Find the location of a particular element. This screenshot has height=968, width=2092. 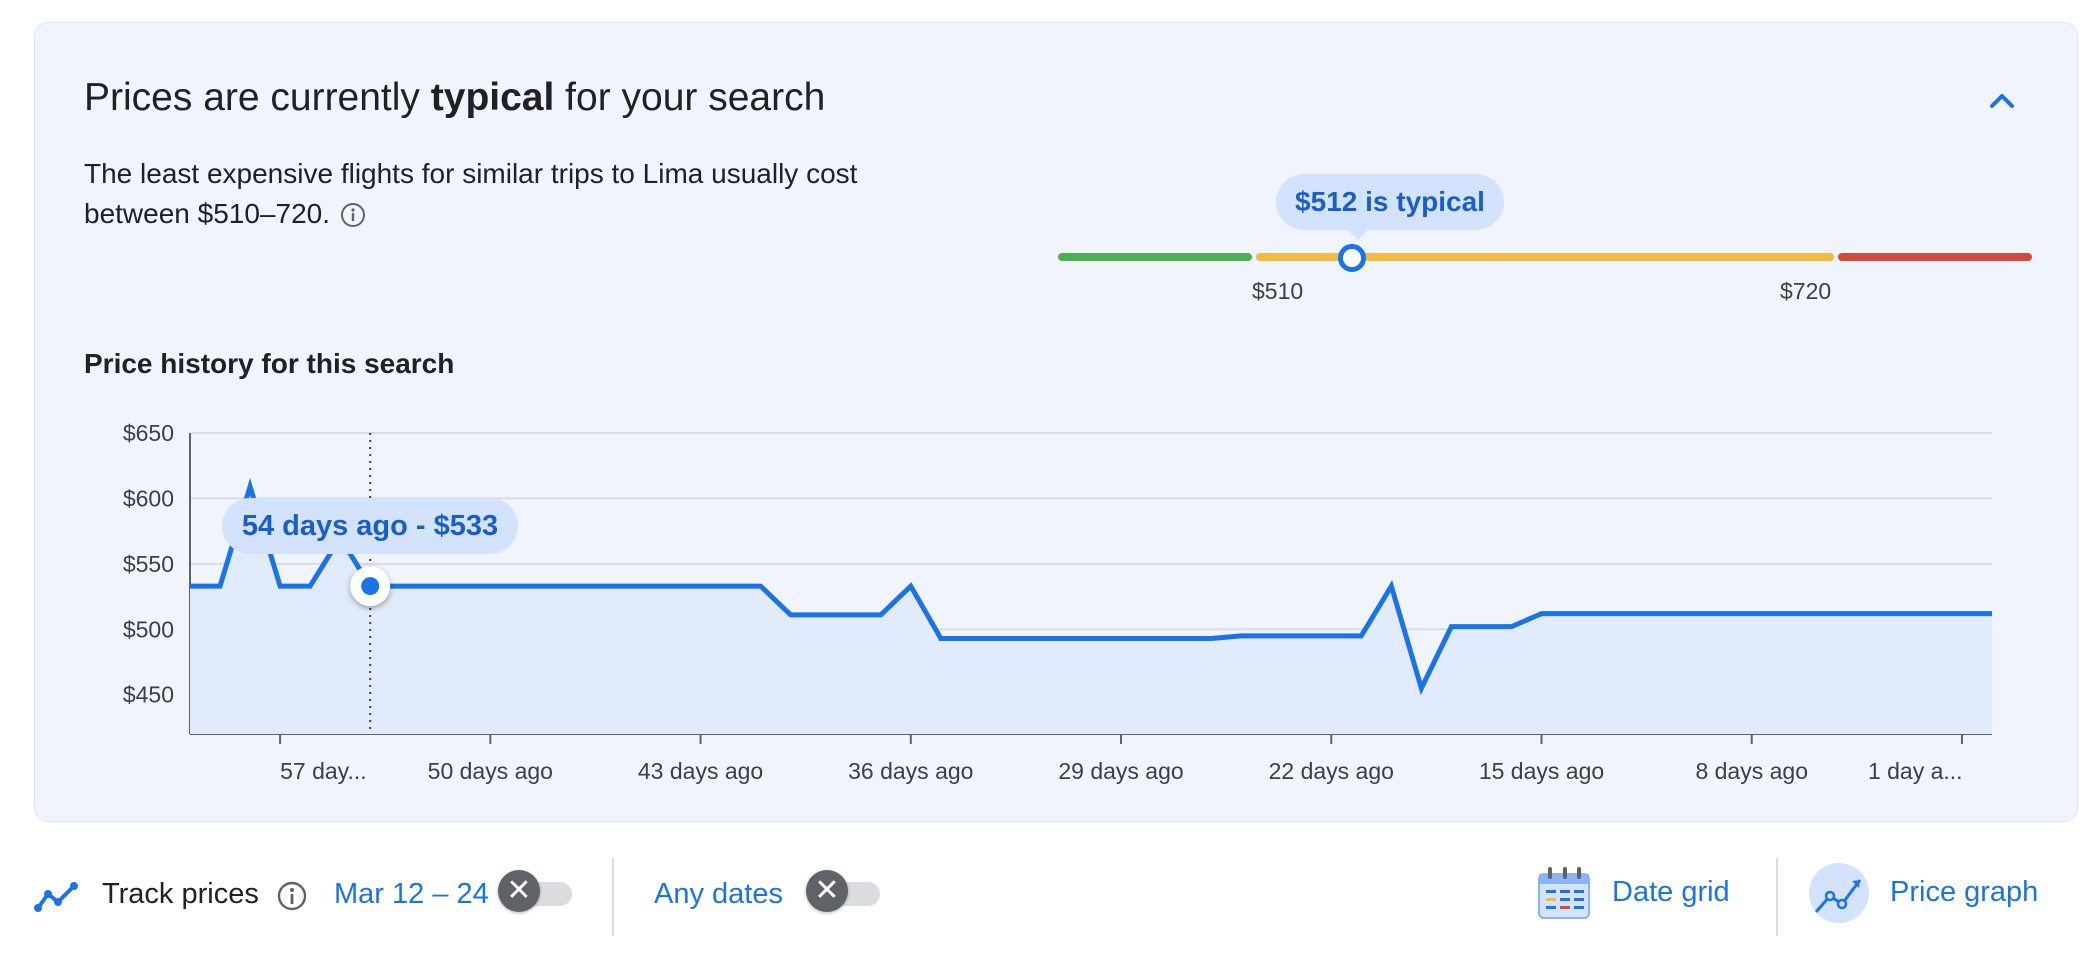

trend-icon is located at coordinates (58, 900).